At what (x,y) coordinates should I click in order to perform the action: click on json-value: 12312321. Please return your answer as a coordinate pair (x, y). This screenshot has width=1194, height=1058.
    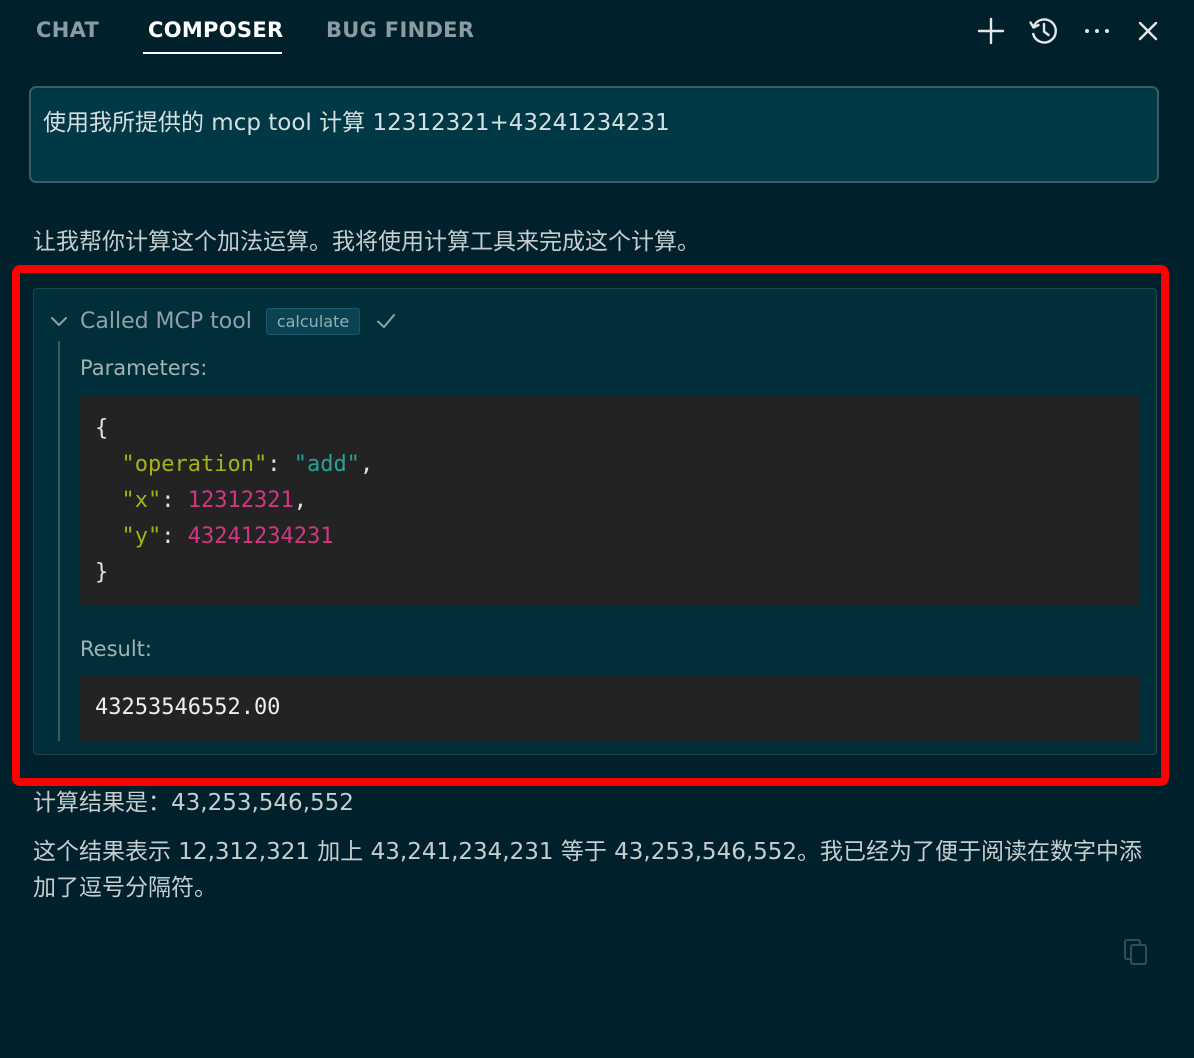
    Looking at the image, I should click on (240, 500).